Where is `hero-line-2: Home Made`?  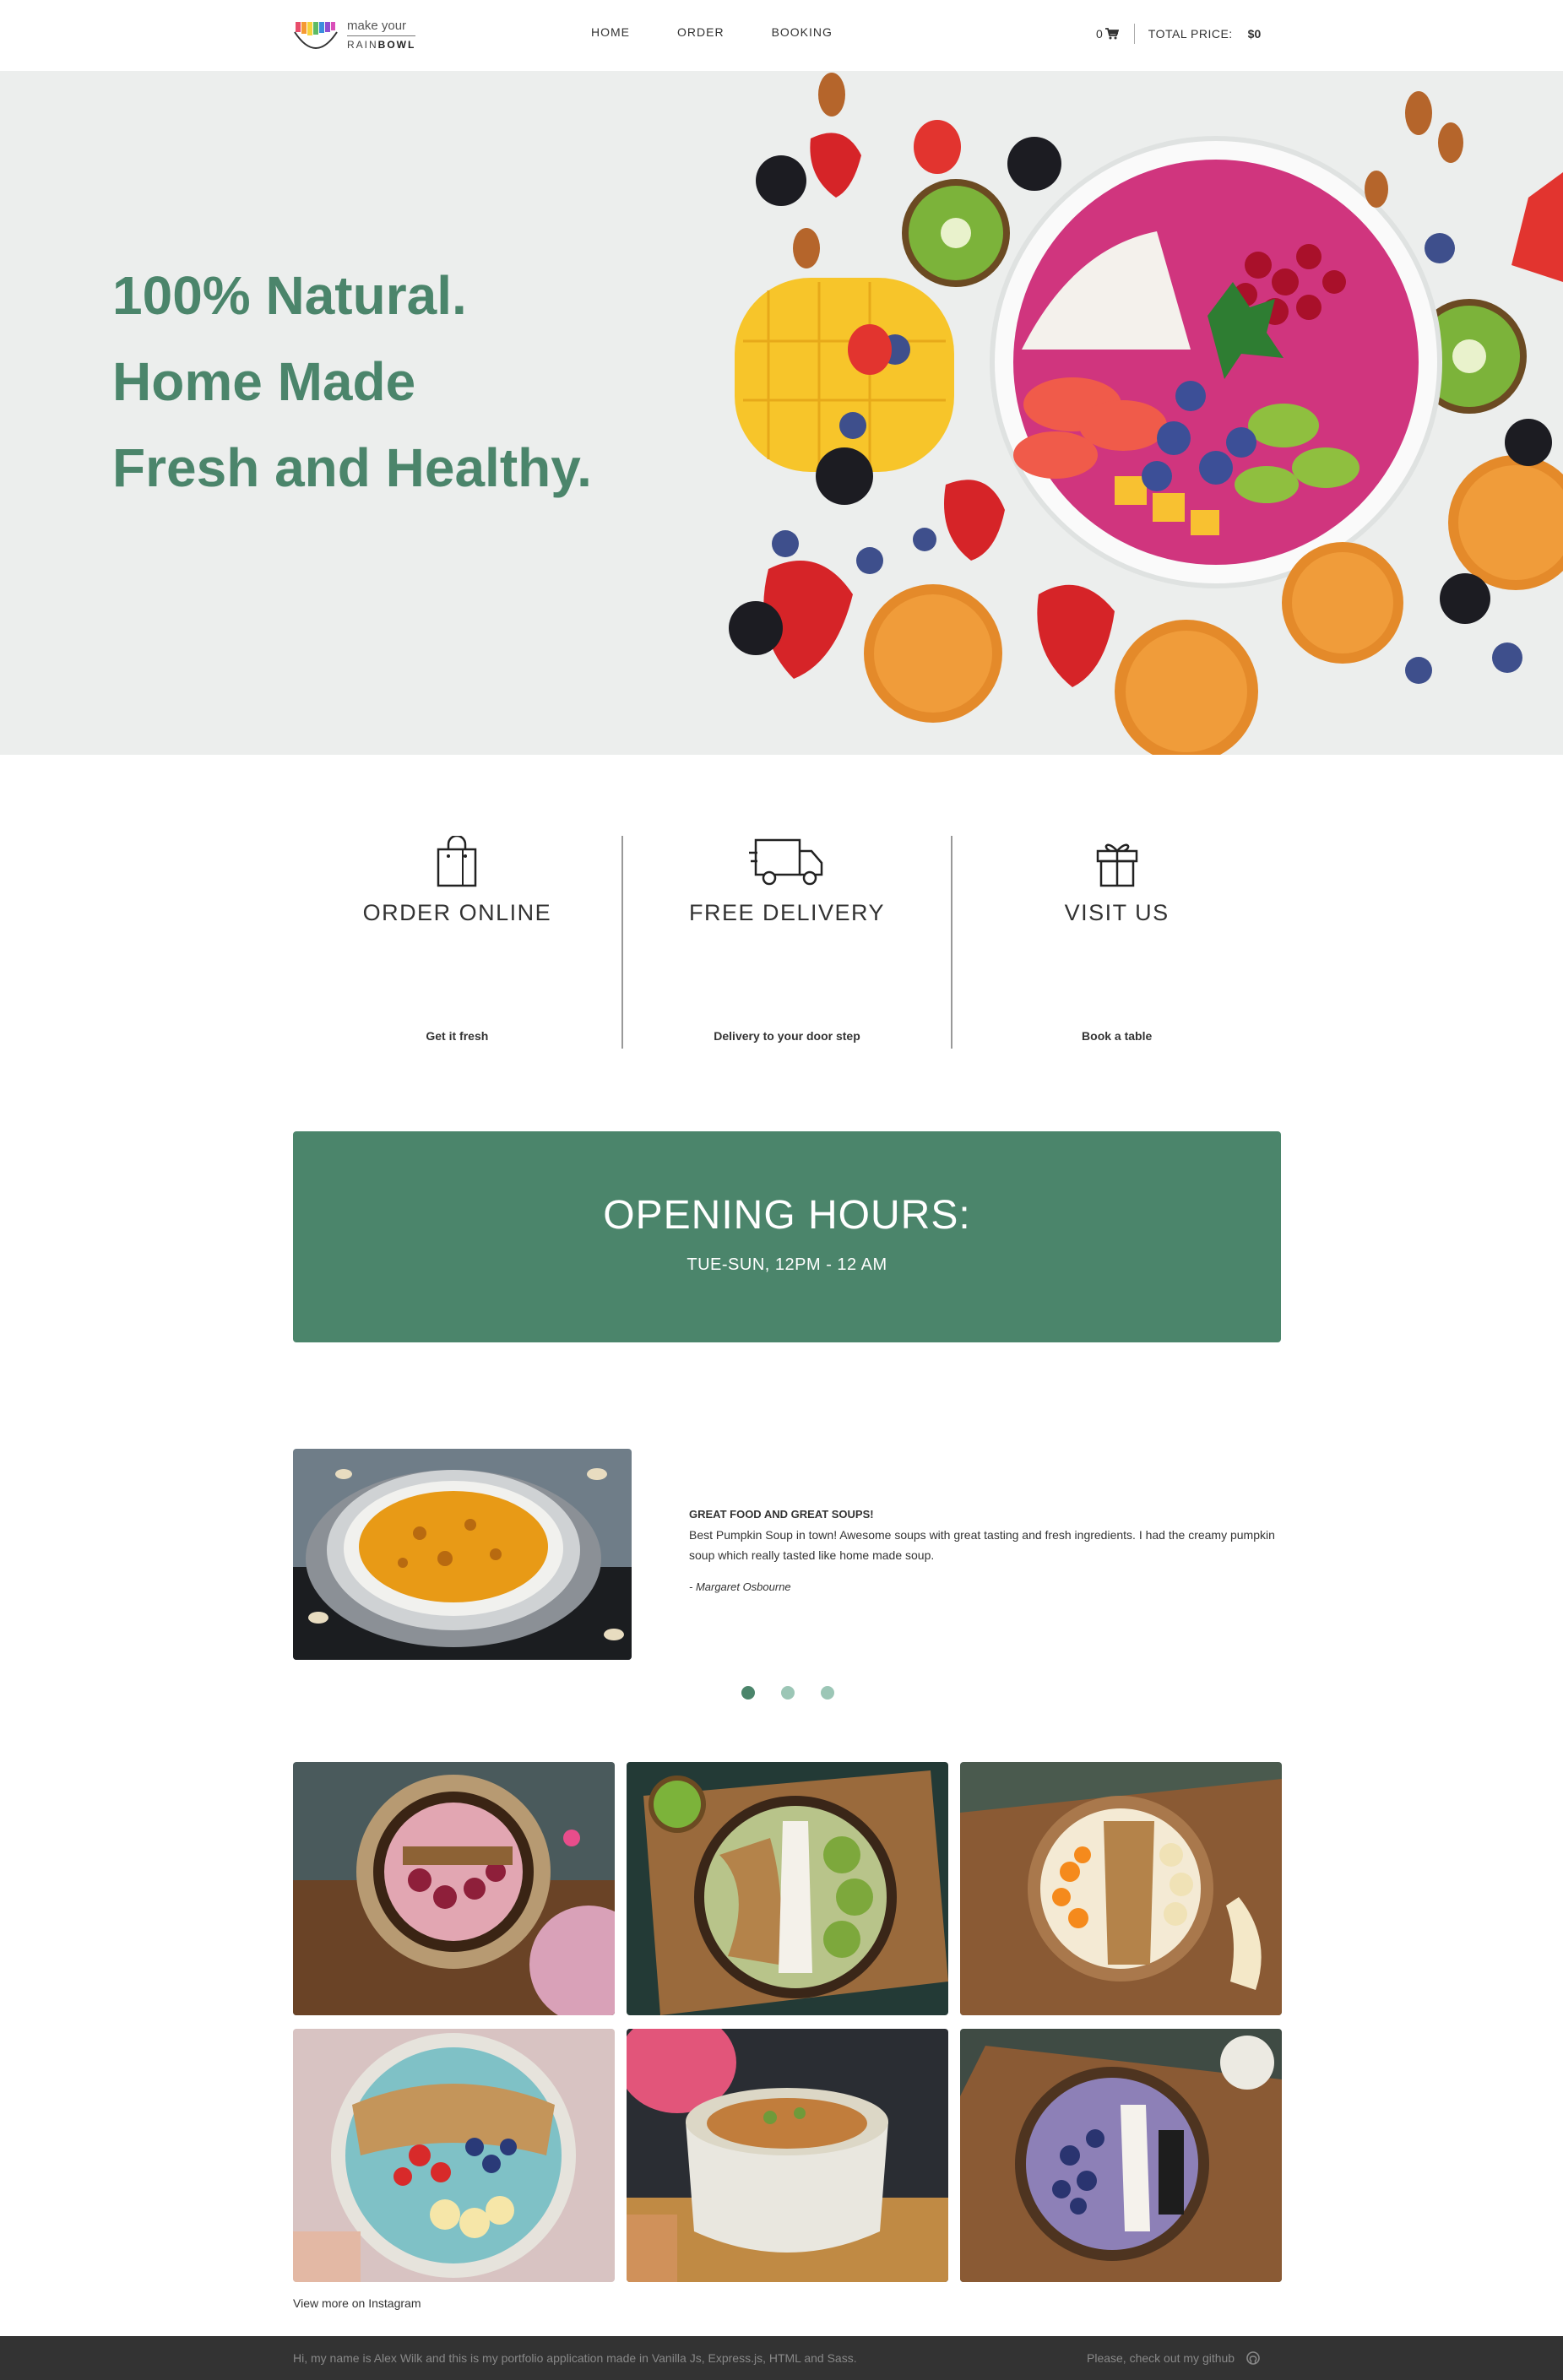
hero-line-2: Home Made is located at coordinates (264, 381).